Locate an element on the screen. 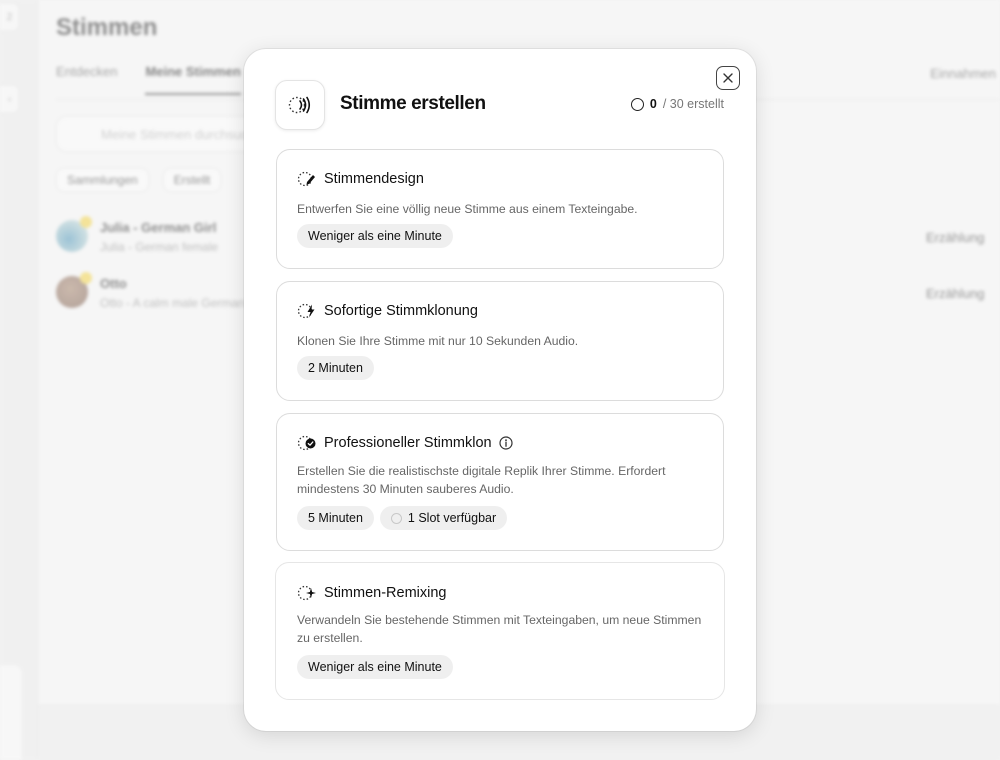  voice-counter: 0 / 30 erstellt is located at coordinates (677, 104).